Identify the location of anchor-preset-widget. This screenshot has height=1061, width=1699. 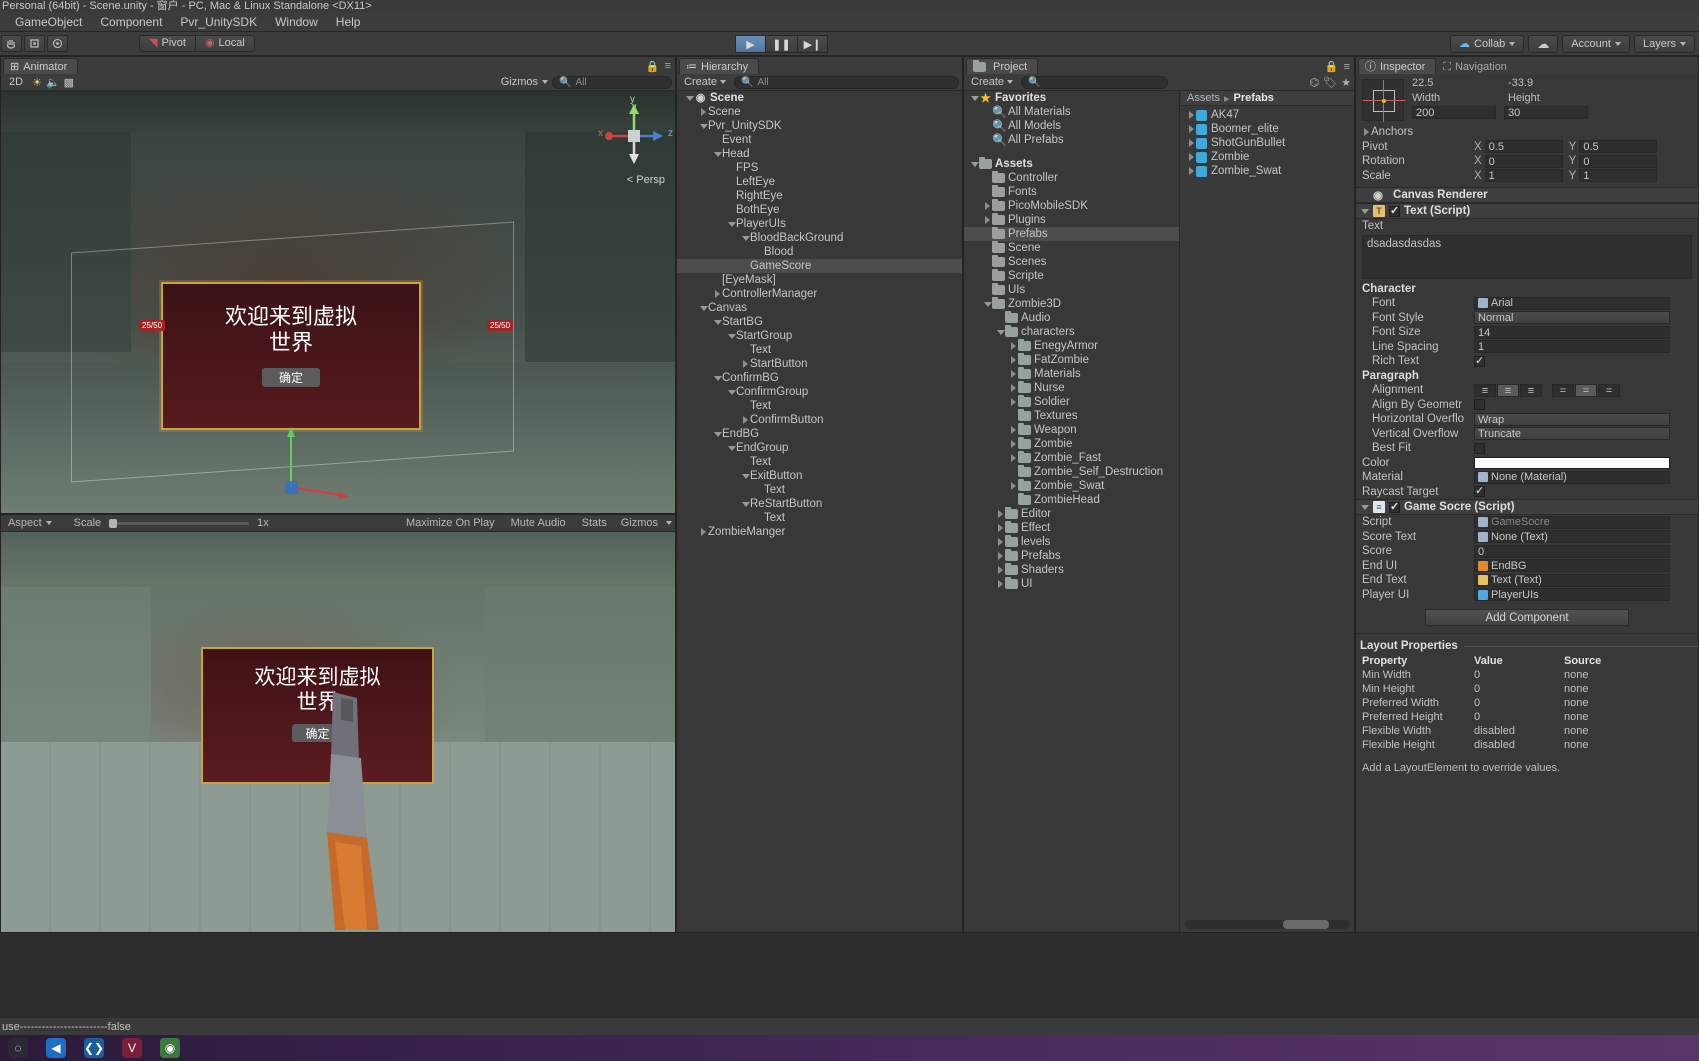
(1383, 100).